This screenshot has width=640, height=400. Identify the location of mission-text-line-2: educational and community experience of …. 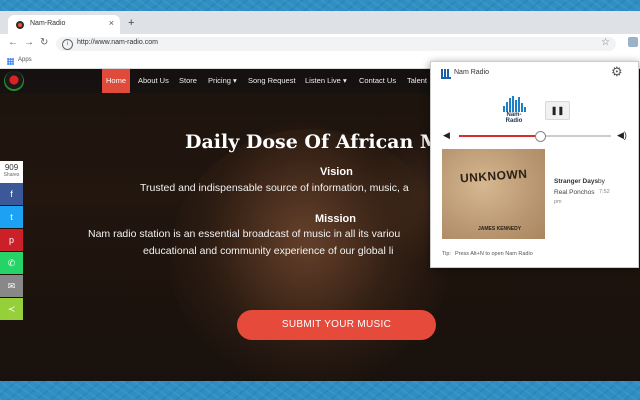
(268, 251).